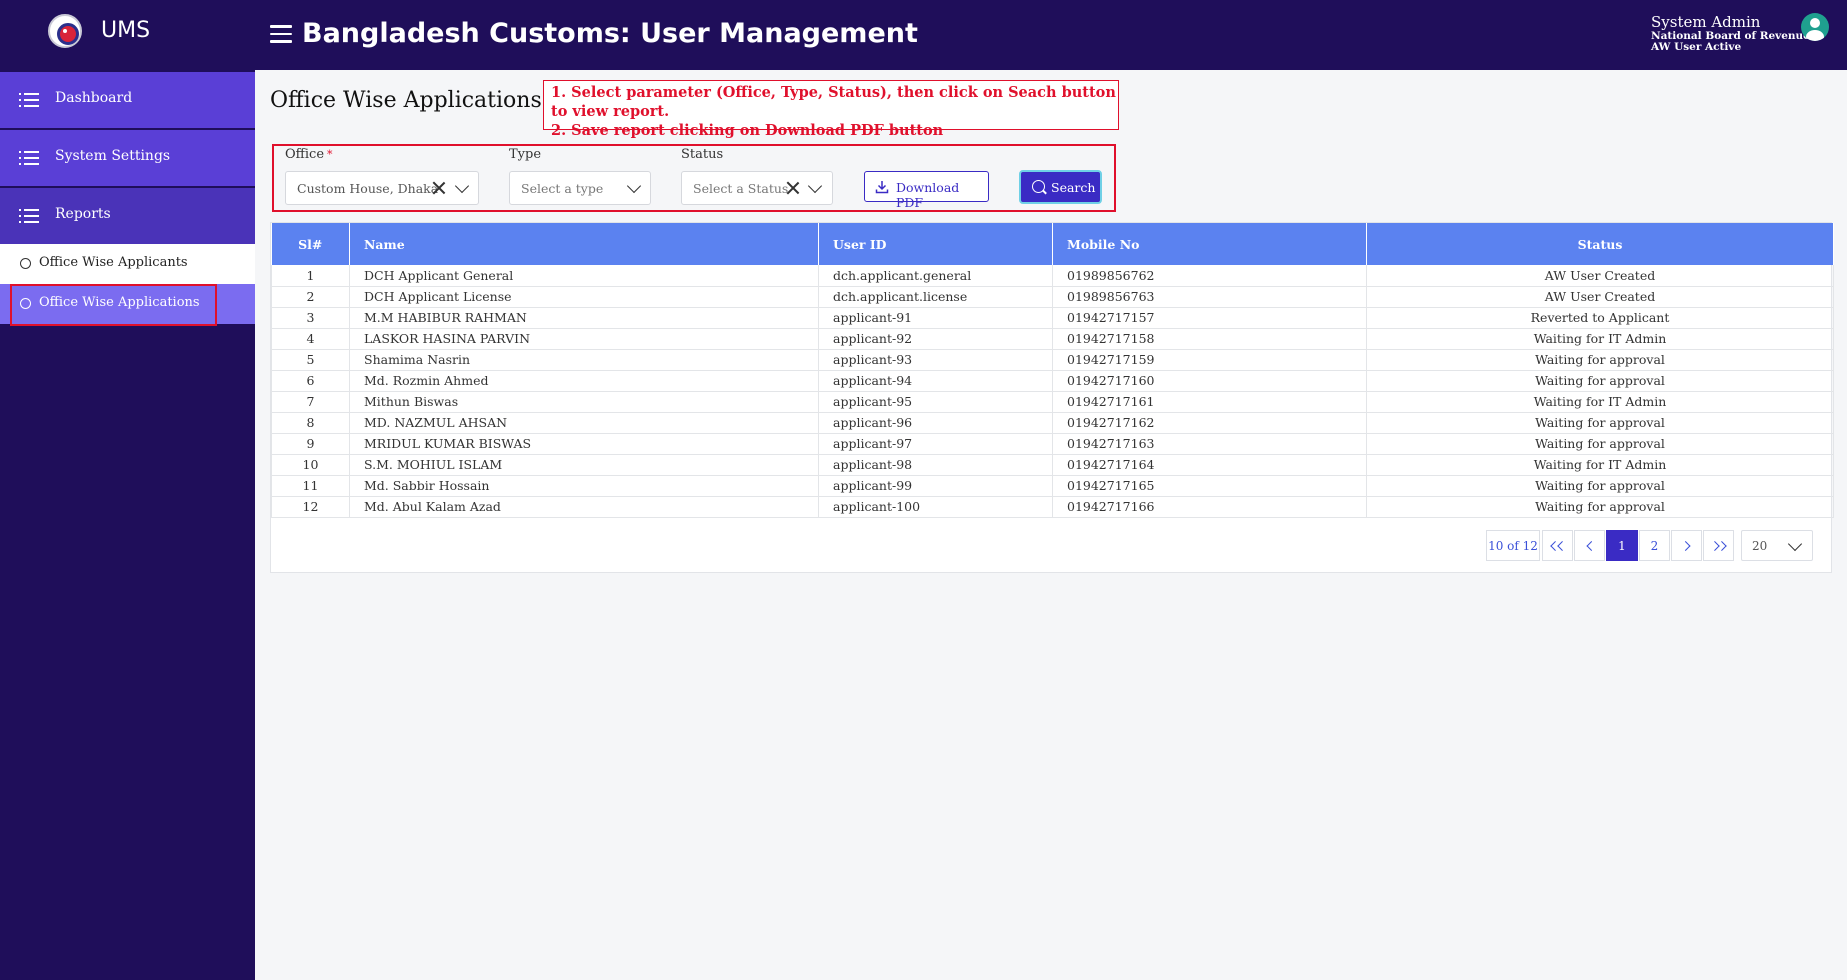 The image size is (1847, 980). I want to click on column-header-sl: Sl#, so click(310, 244).